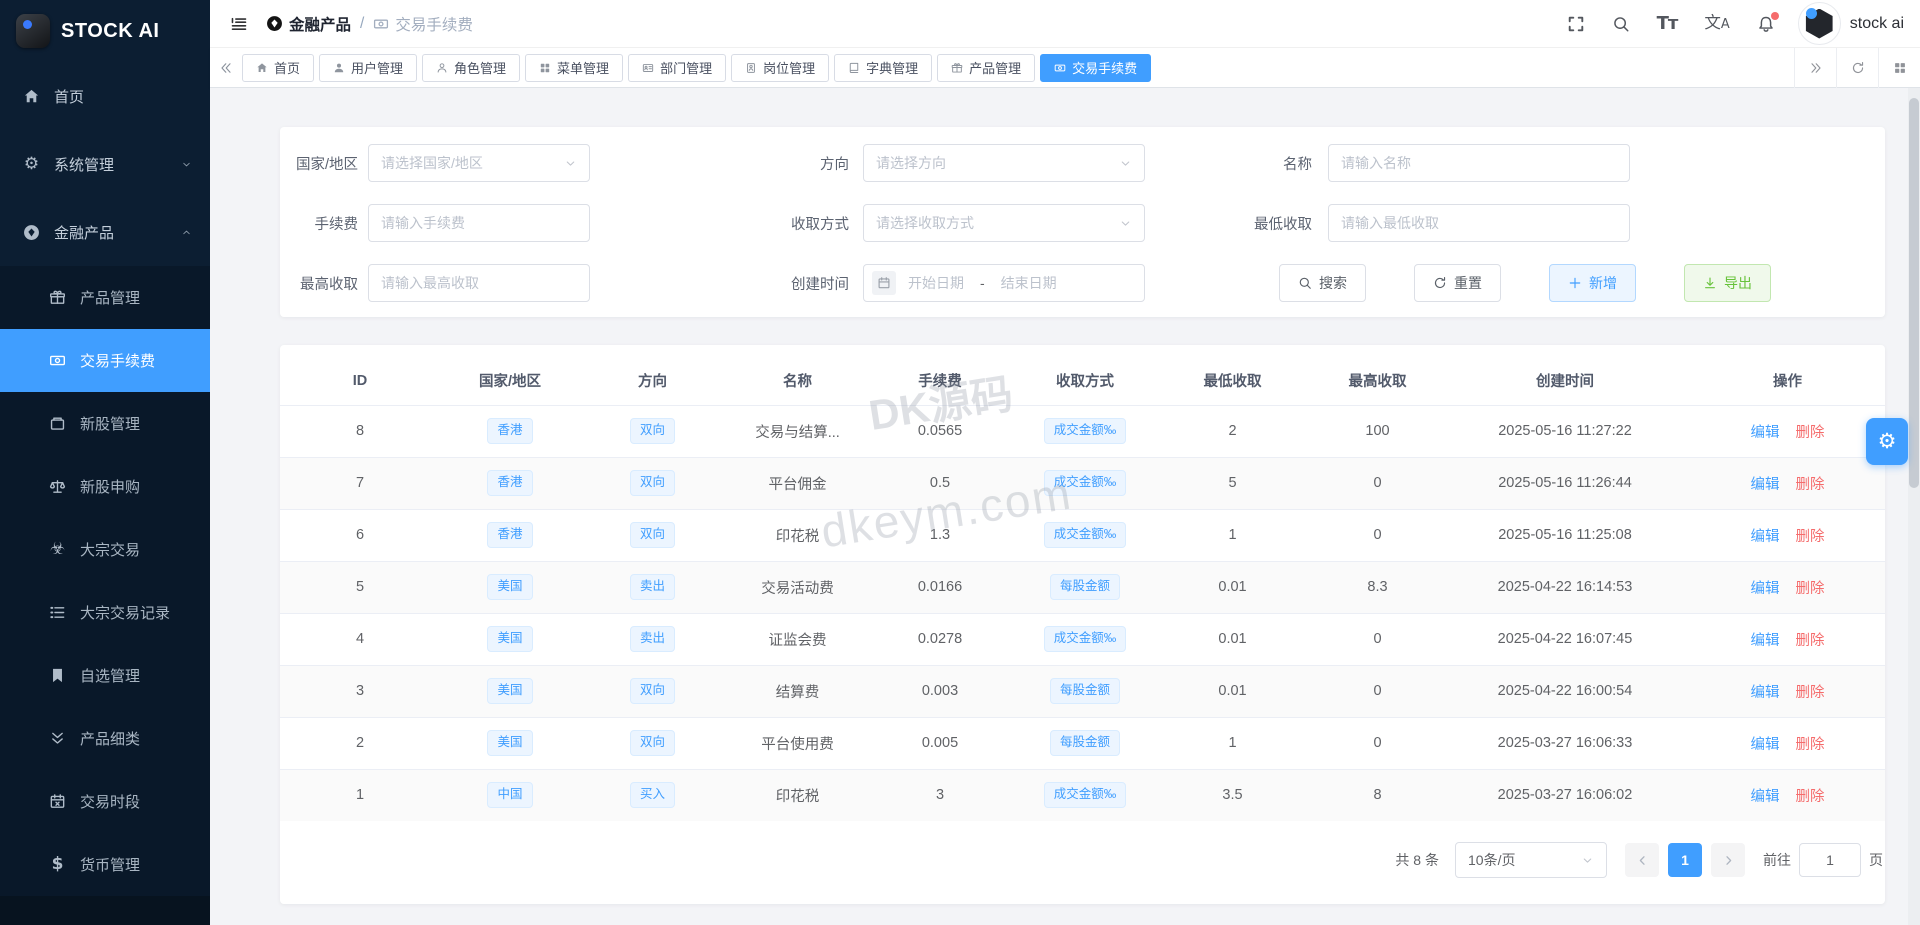  What do you see at coordinates (1587, 860) in the screenshot?
I see `chevron-down-icon` at bounding box center [1587, 860].